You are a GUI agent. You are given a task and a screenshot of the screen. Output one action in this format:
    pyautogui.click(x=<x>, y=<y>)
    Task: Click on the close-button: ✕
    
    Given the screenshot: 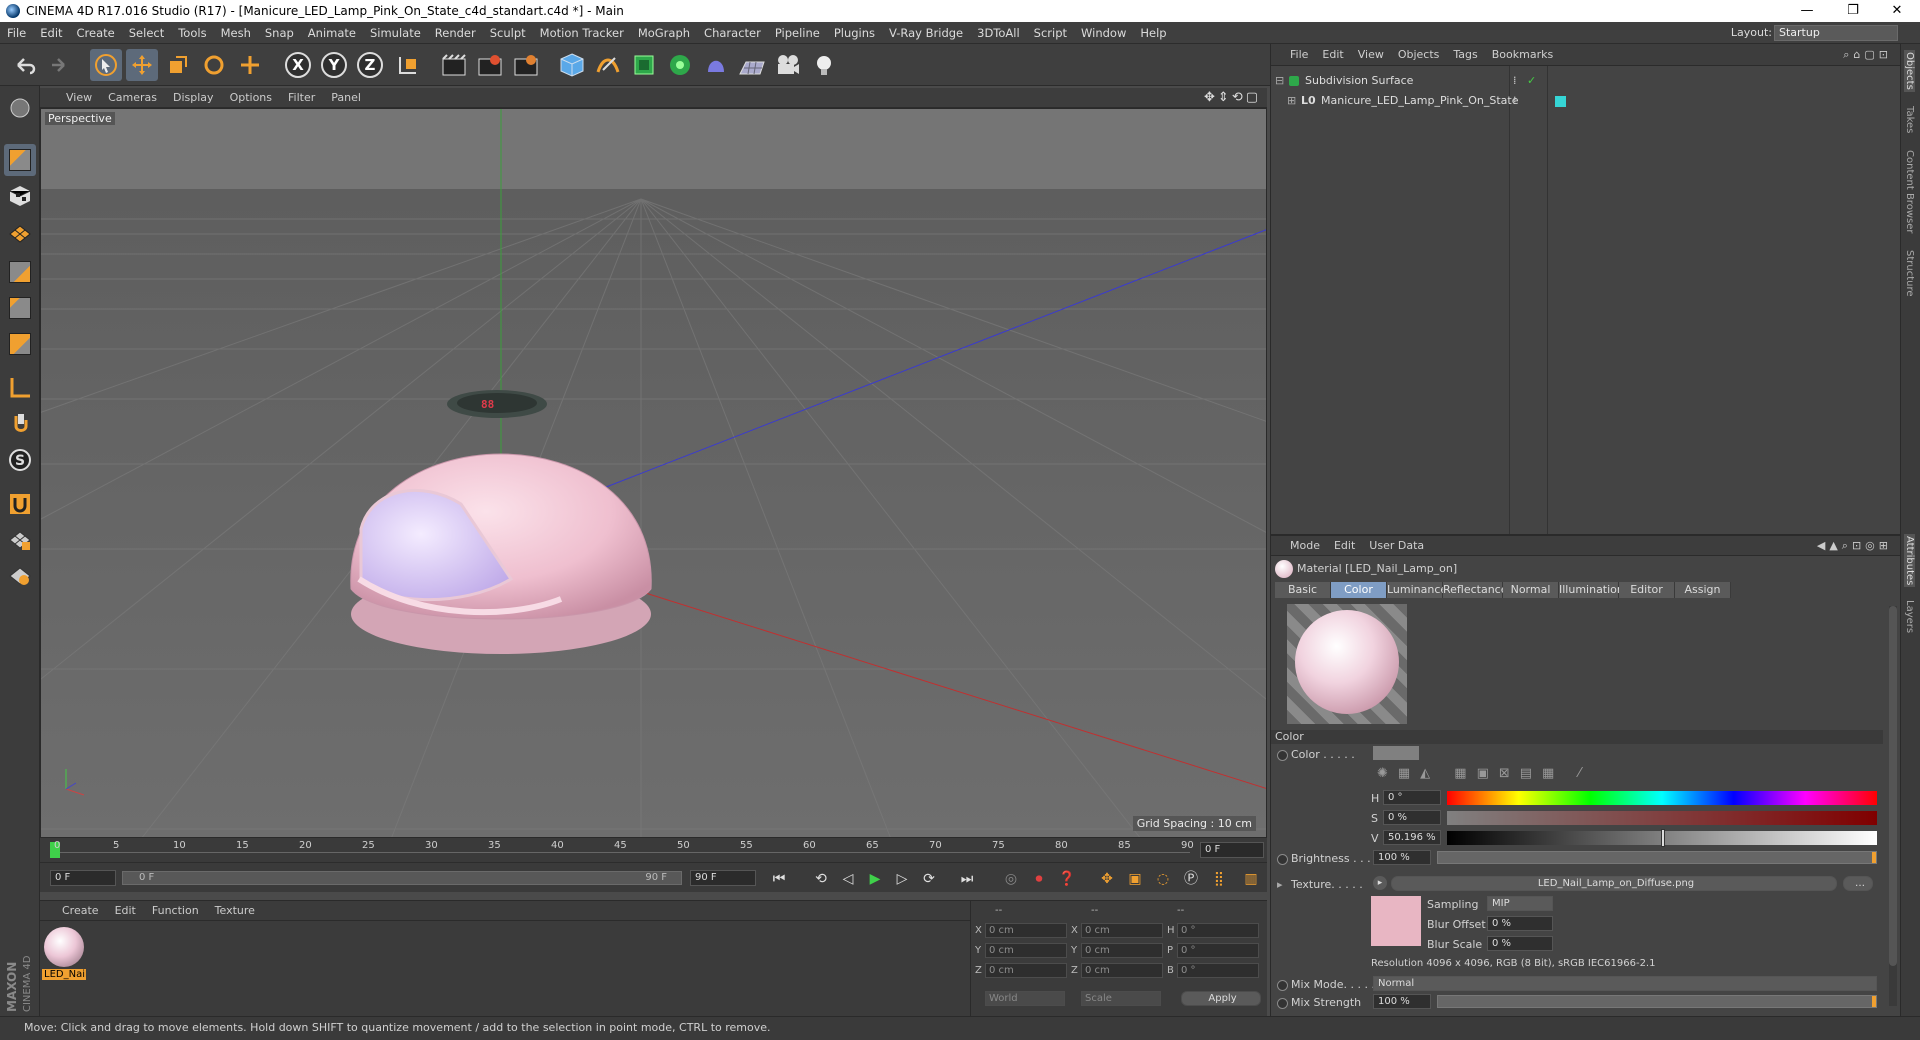 What is the action you would take?
    pyautogui.click(x=1897, y=11)
    